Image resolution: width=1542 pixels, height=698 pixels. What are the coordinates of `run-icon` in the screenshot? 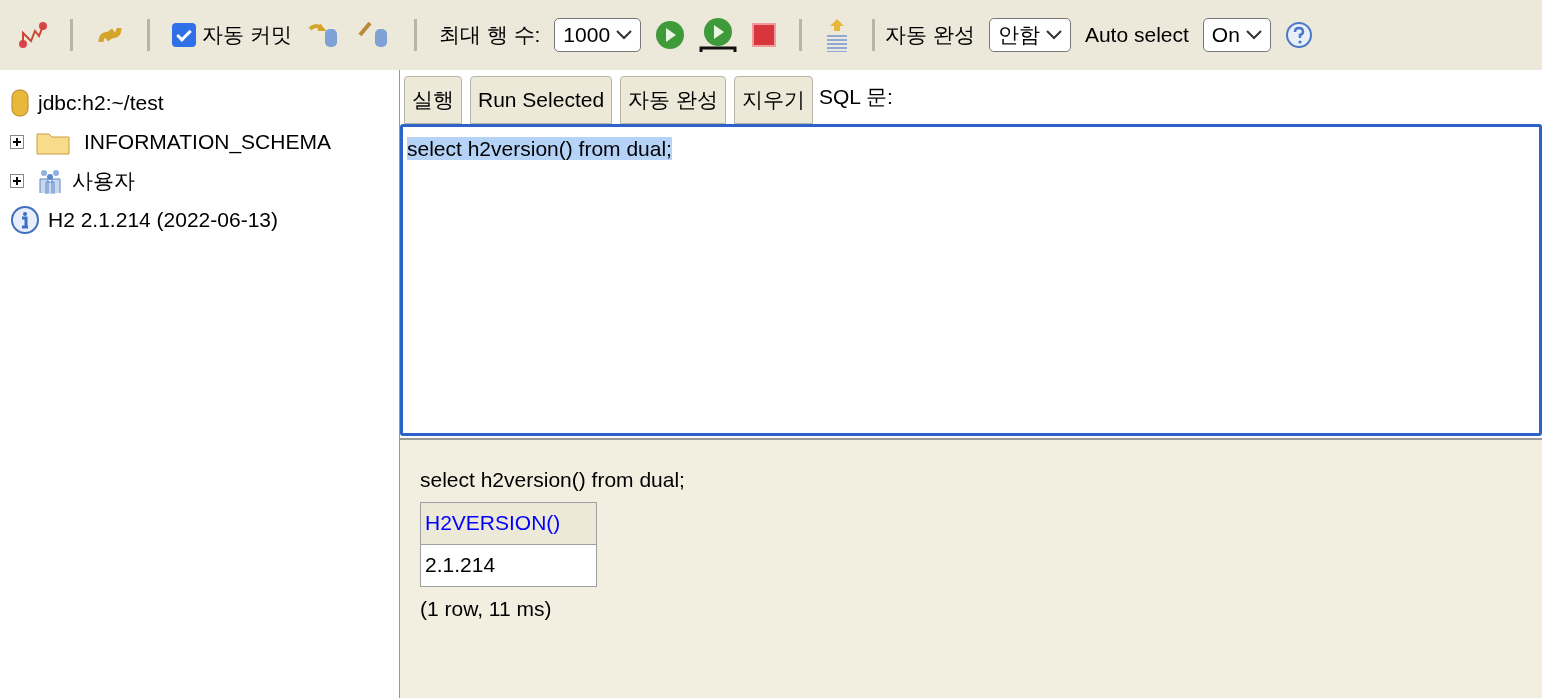 It's located at (670, 35).